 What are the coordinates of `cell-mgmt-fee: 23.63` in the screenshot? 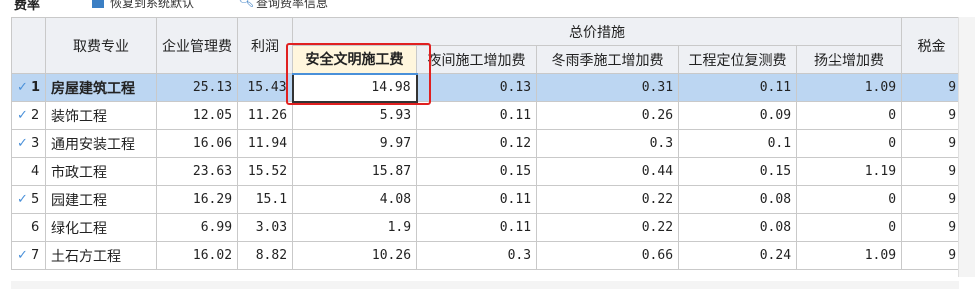 It's located at (197, 171).